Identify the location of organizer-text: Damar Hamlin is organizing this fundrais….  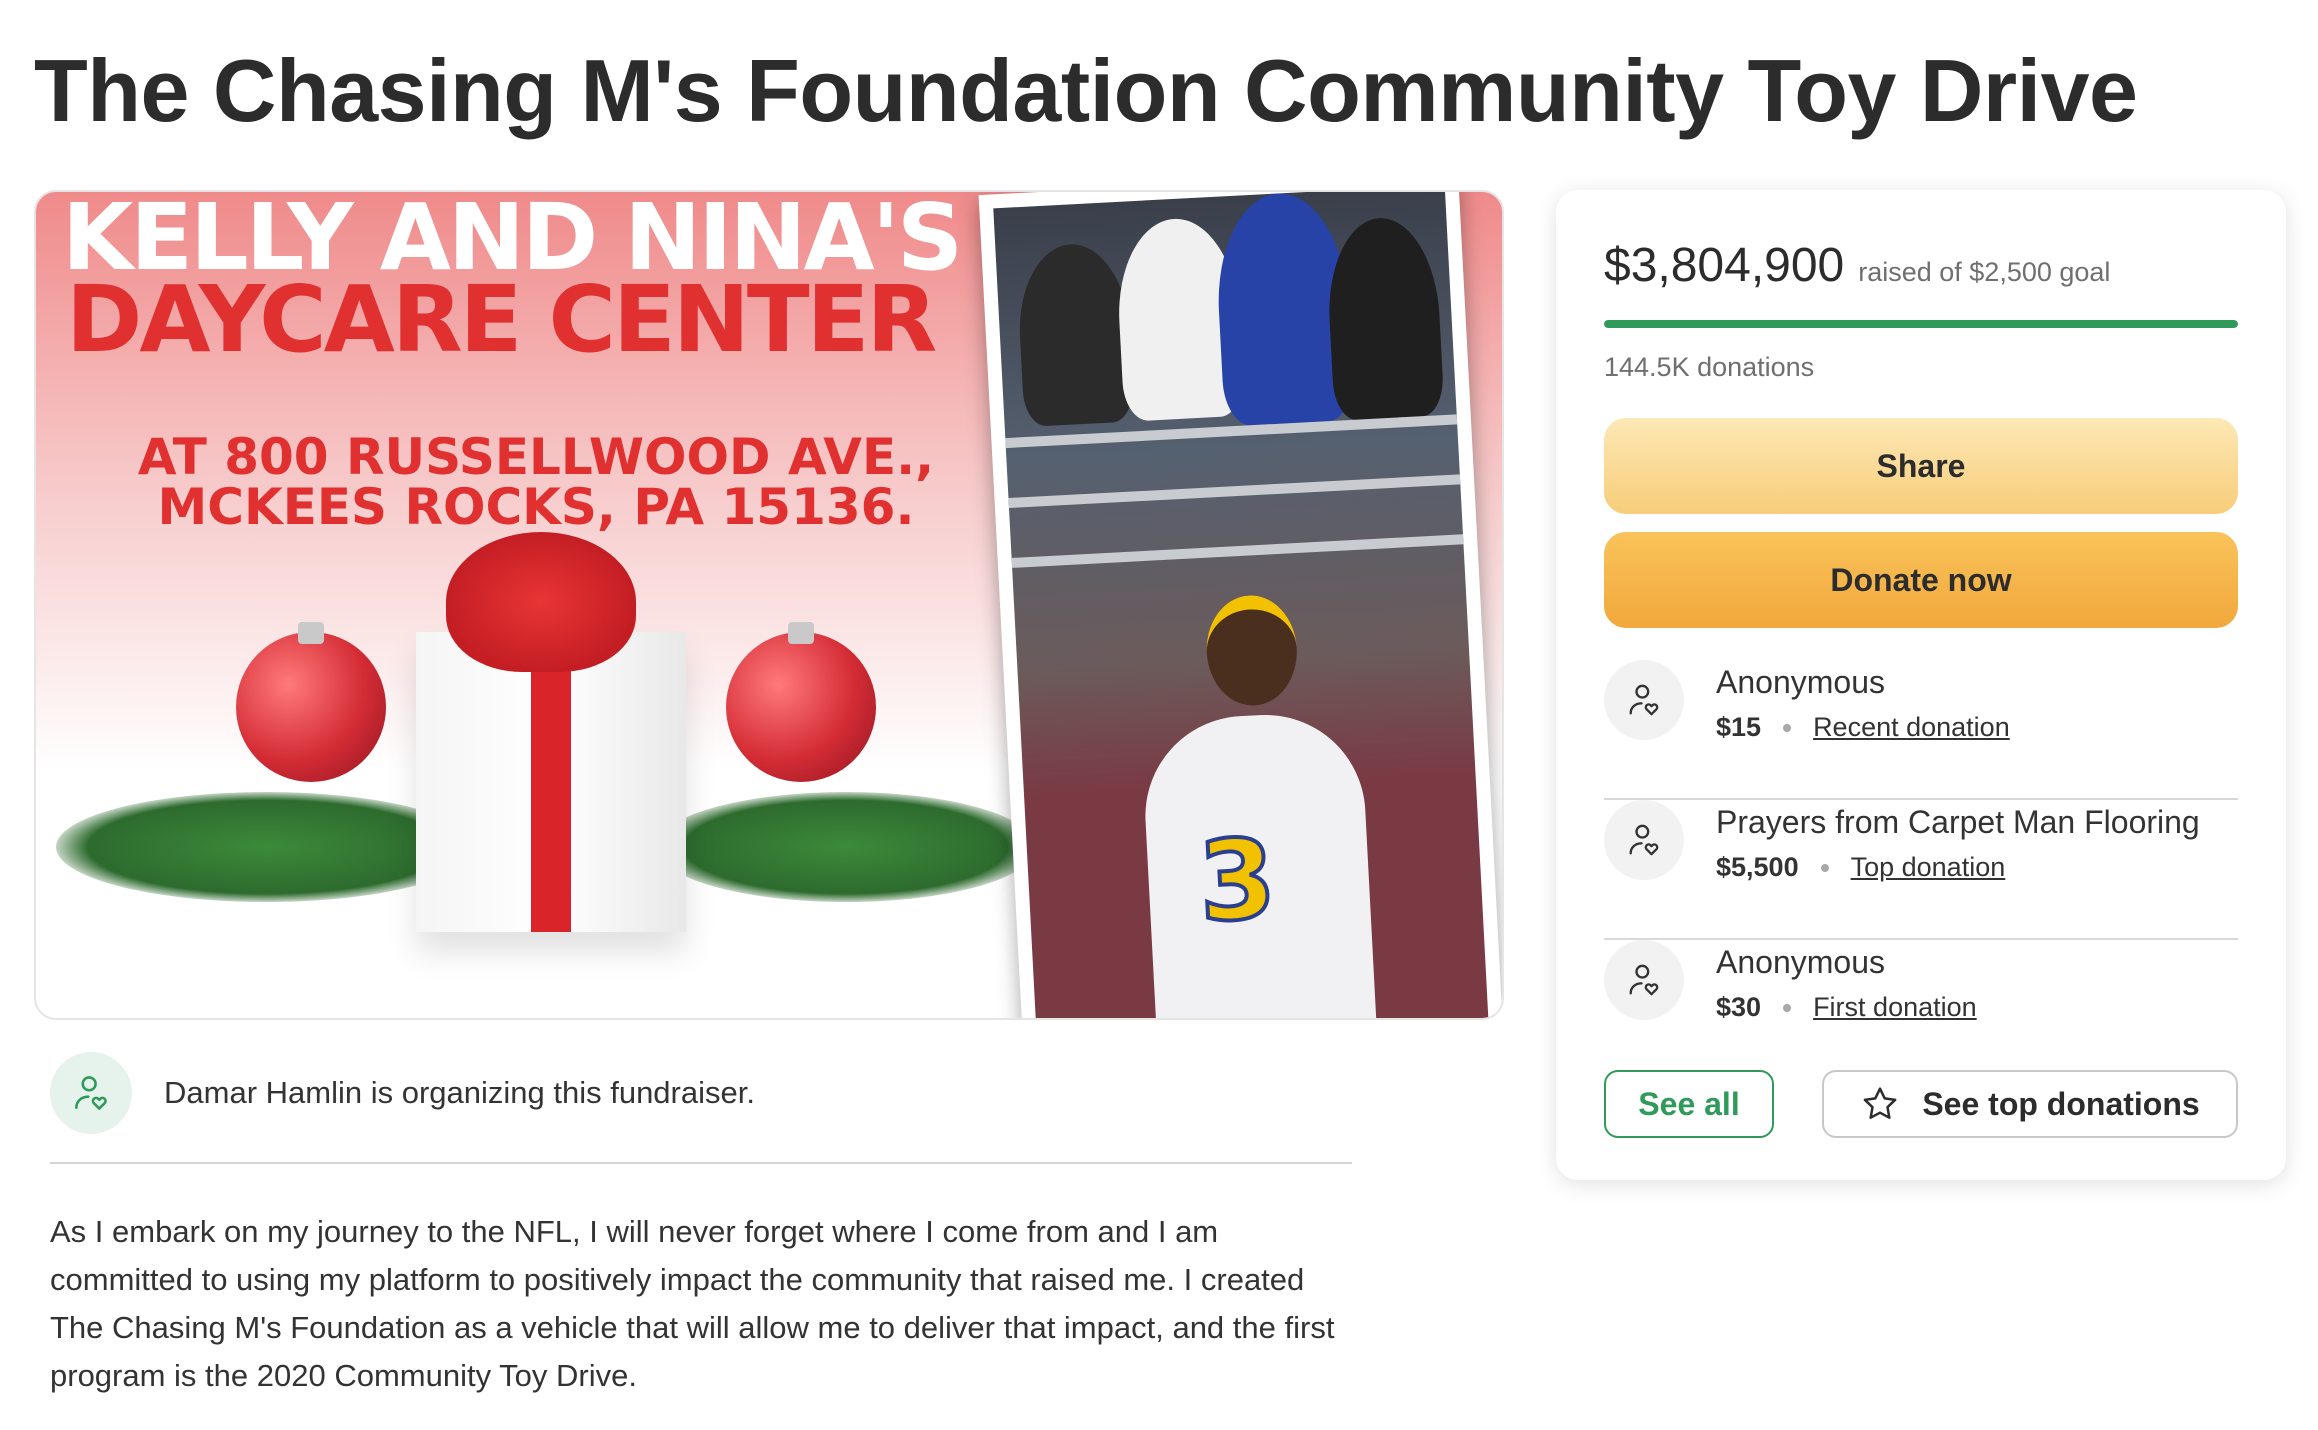
(459, 1092).